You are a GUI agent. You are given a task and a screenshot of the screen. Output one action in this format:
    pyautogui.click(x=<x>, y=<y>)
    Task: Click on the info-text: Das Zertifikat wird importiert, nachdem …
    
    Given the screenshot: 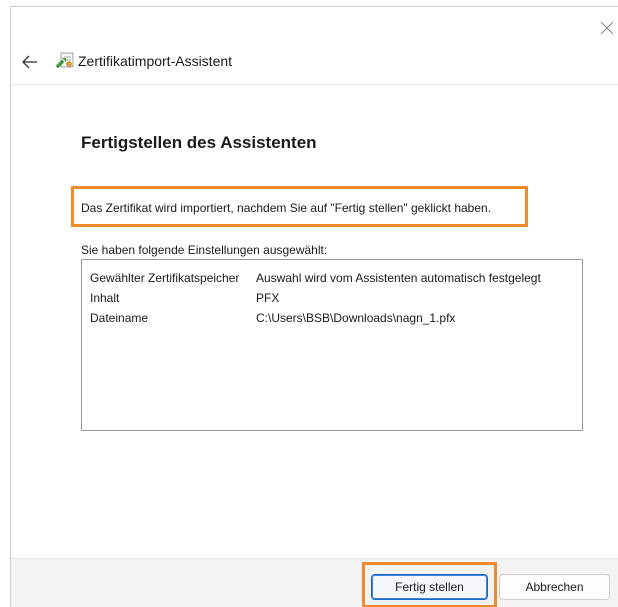 What is the action you would take?
    pyautogui.click(x=286, y=208)
    